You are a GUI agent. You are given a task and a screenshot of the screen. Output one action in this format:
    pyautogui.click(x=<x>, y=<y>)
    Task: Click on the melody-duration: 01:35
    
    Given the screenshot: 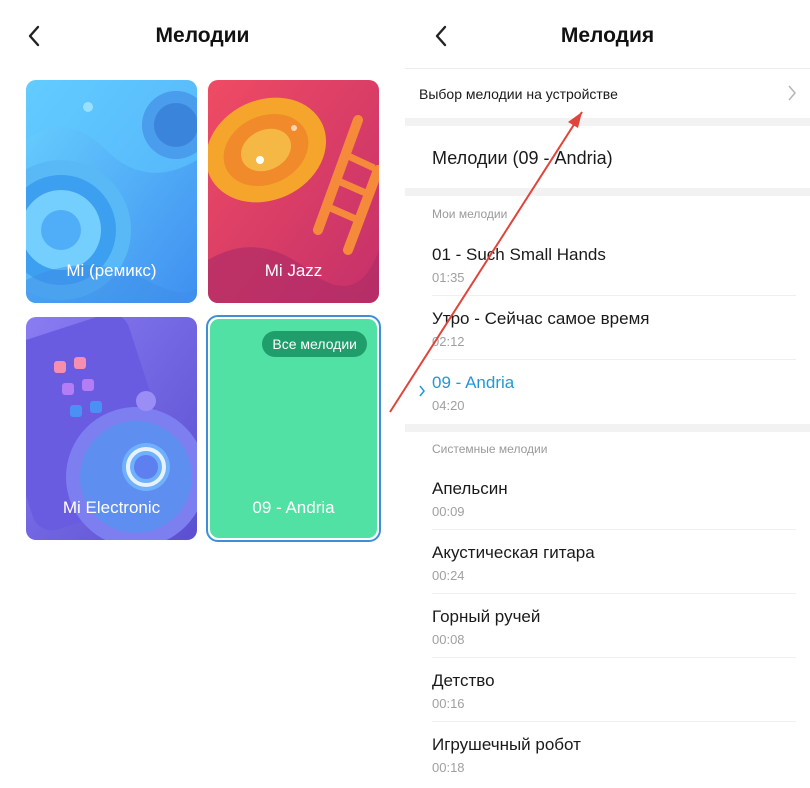 What is the action you would take?
    pyautogui.click(x=448, y=277)
    